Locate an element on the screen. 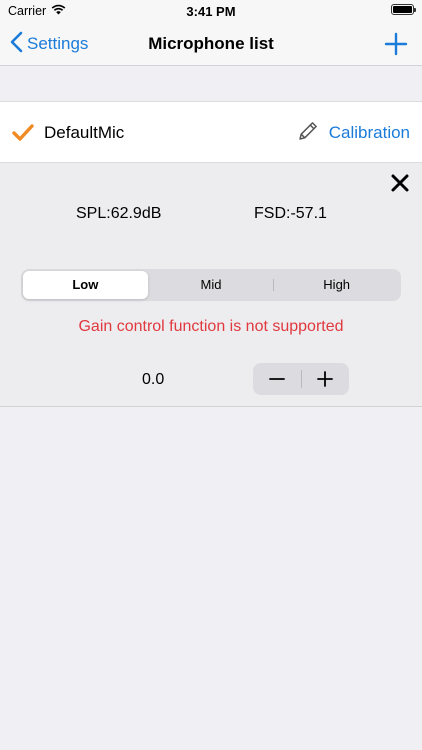 The height and width of the screenshot is (750, 422). checkmark-icon is located at coordinates (23, 133).